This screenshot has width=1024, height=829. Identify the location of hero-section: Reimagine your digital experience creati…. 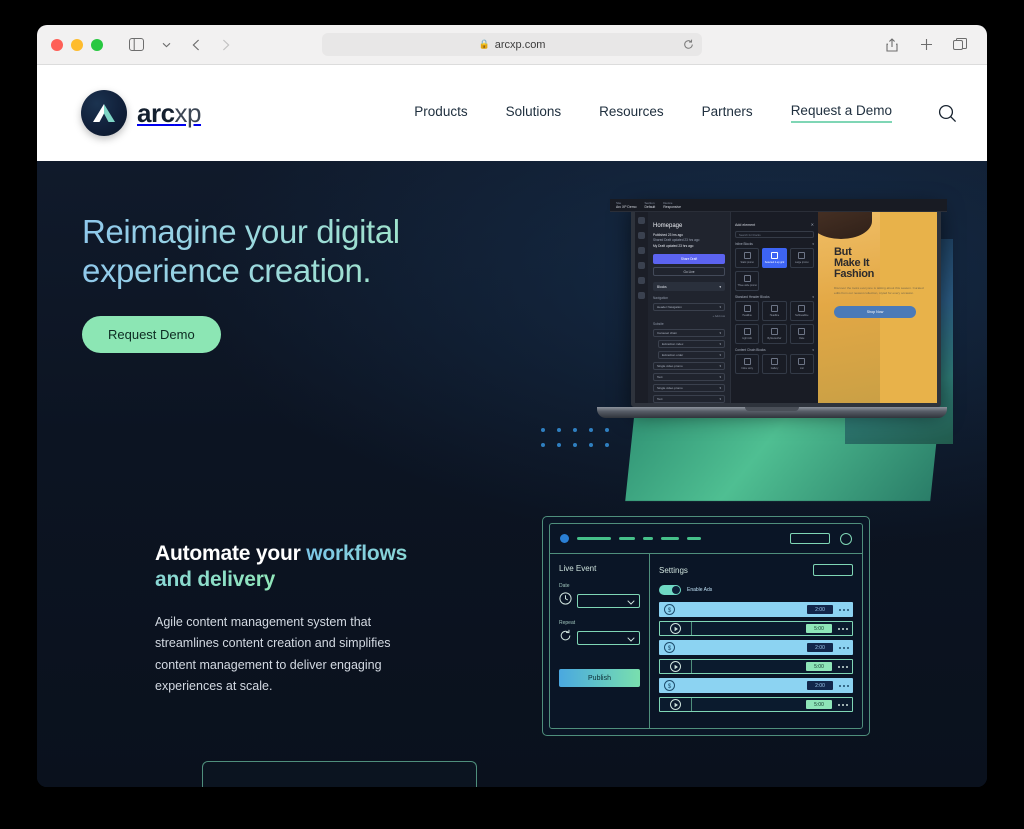
(241, 283).